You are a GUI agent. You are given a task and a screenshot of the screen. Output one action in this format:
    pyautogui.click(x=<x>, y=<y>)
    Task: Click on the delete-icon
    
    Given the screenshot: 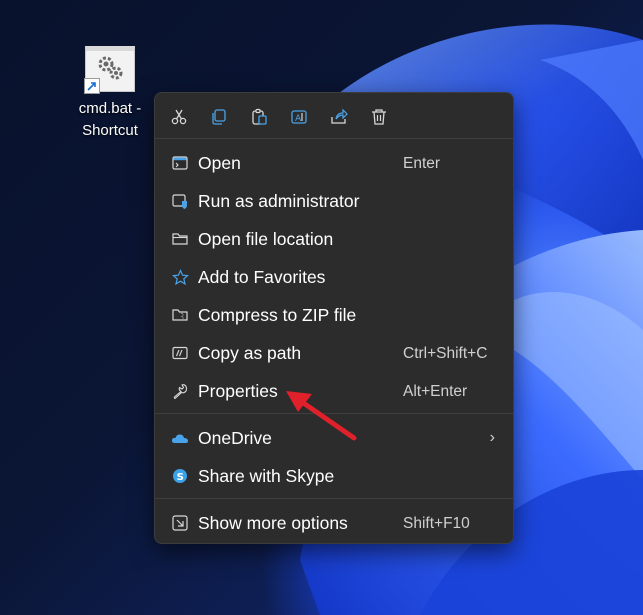 What is the action you would take?
    pyautogui.click(x=379, y=117)
    